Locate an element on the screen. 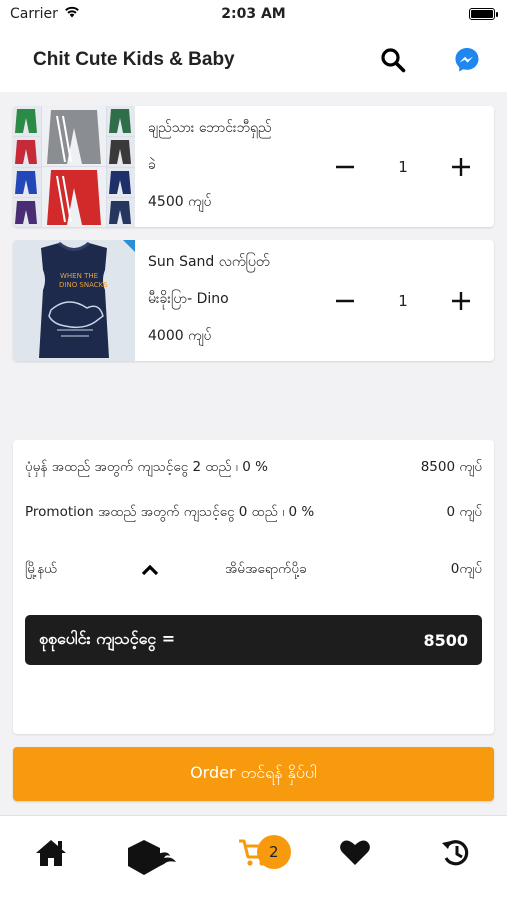  hexagon-fire-icon is located at coordinates (152, 857).